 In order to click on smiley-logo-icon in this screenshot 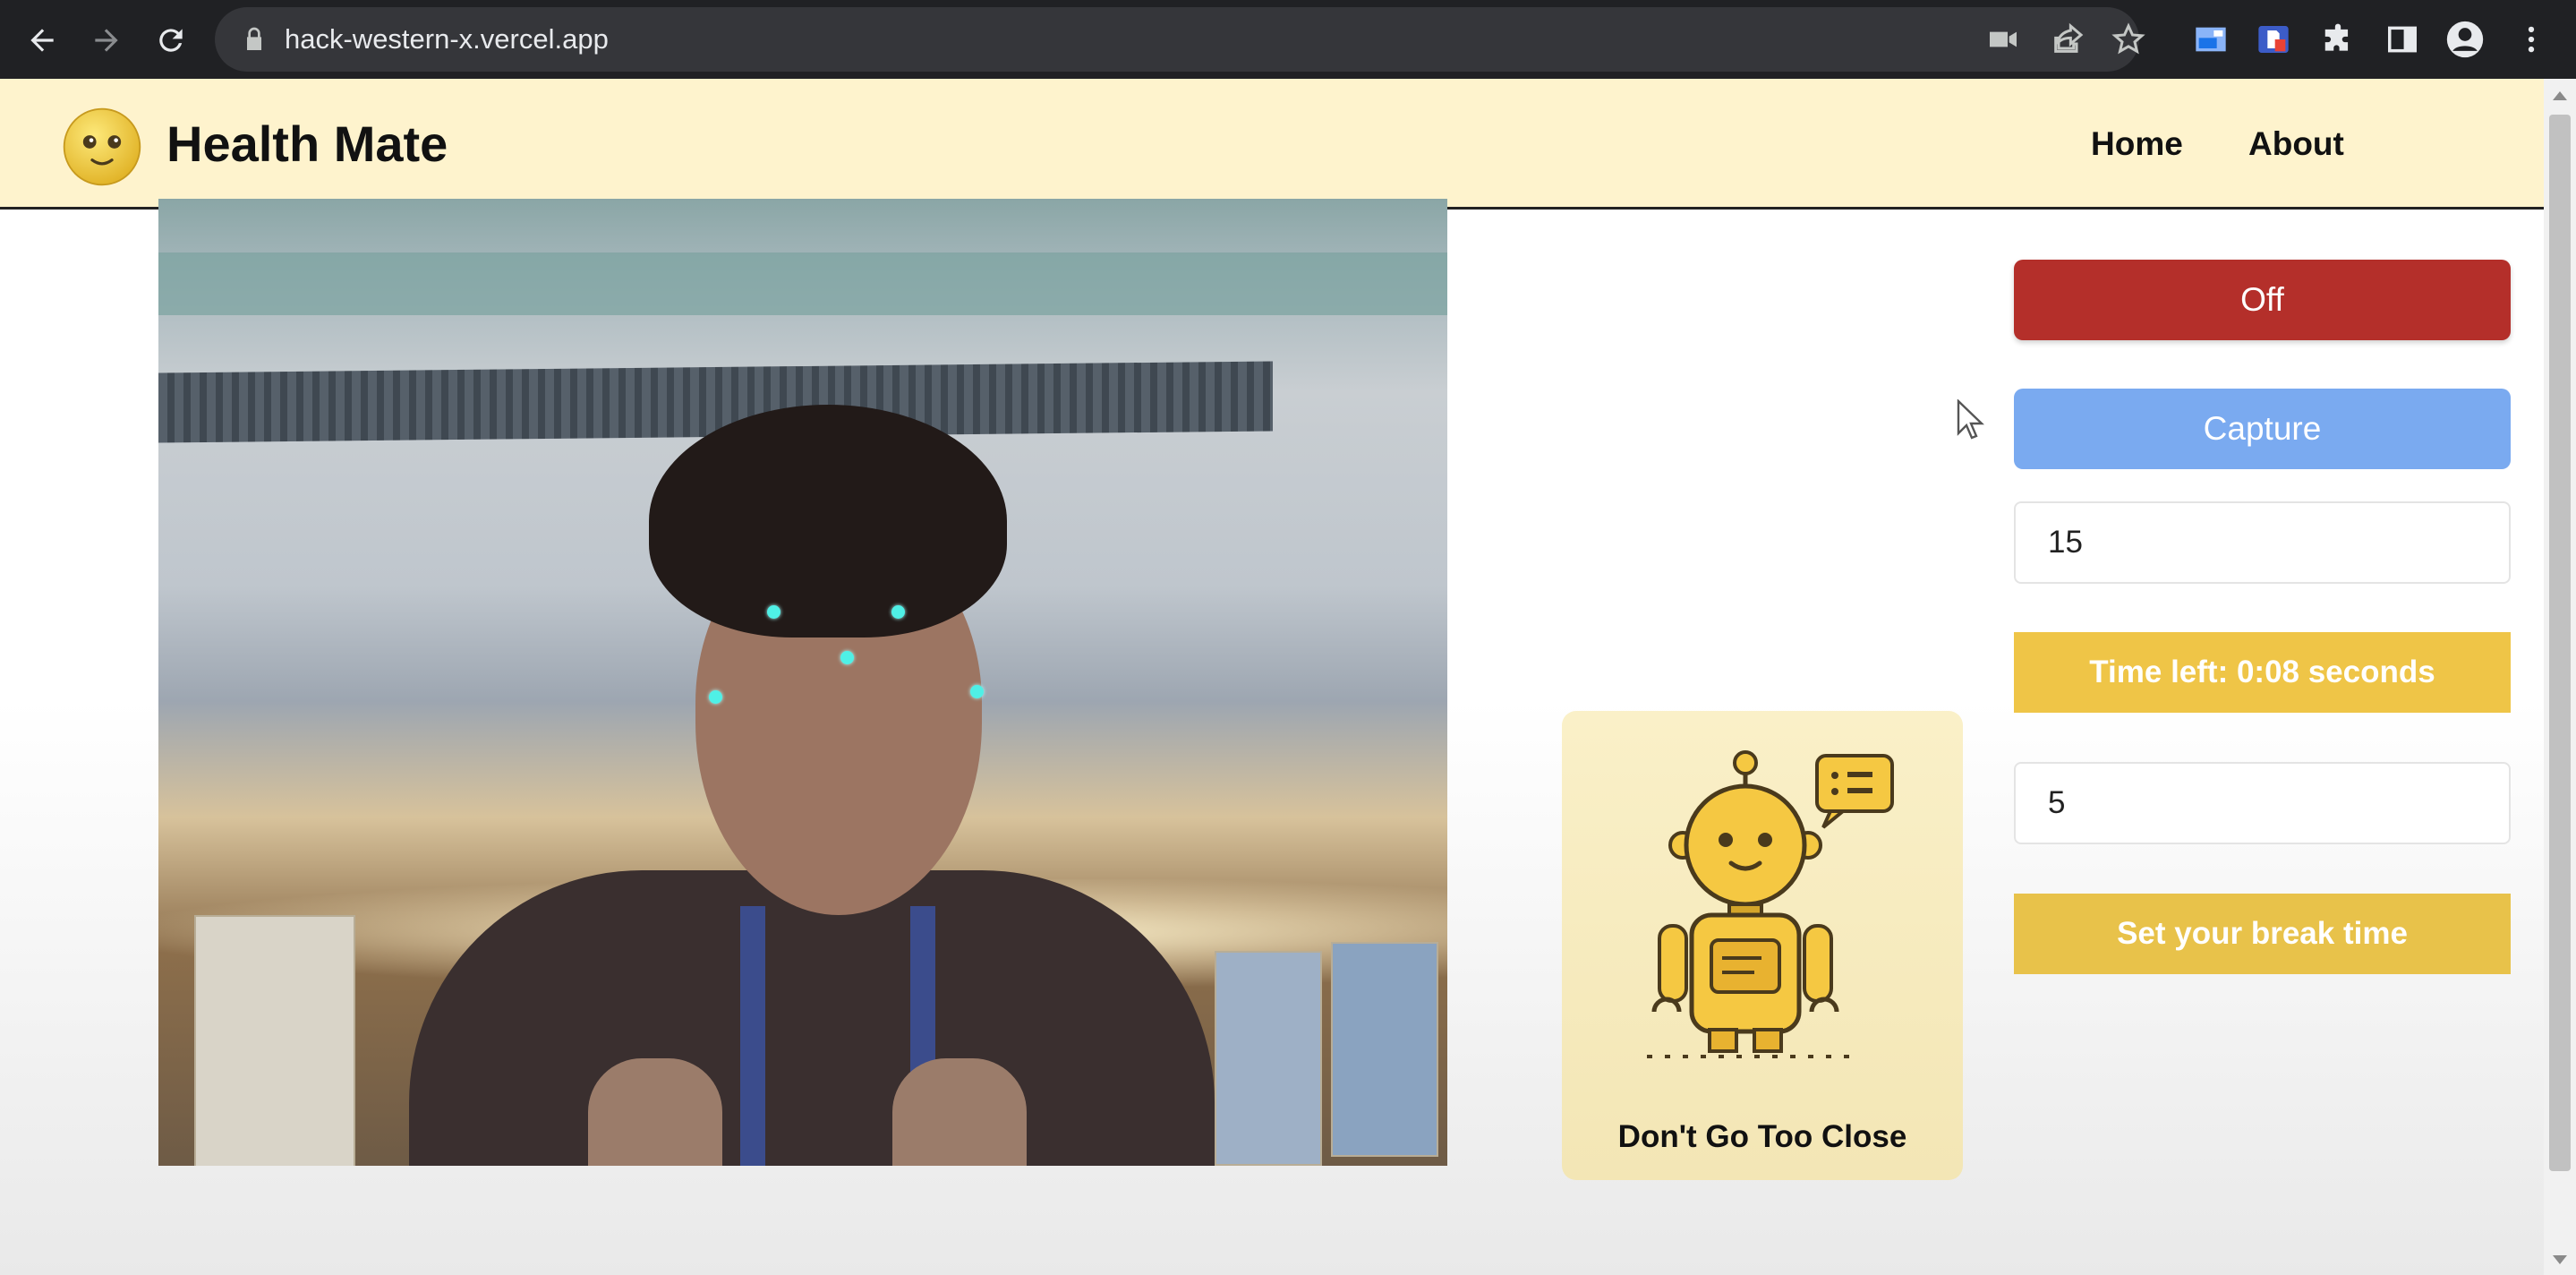, I will do `click(102, 147)`.